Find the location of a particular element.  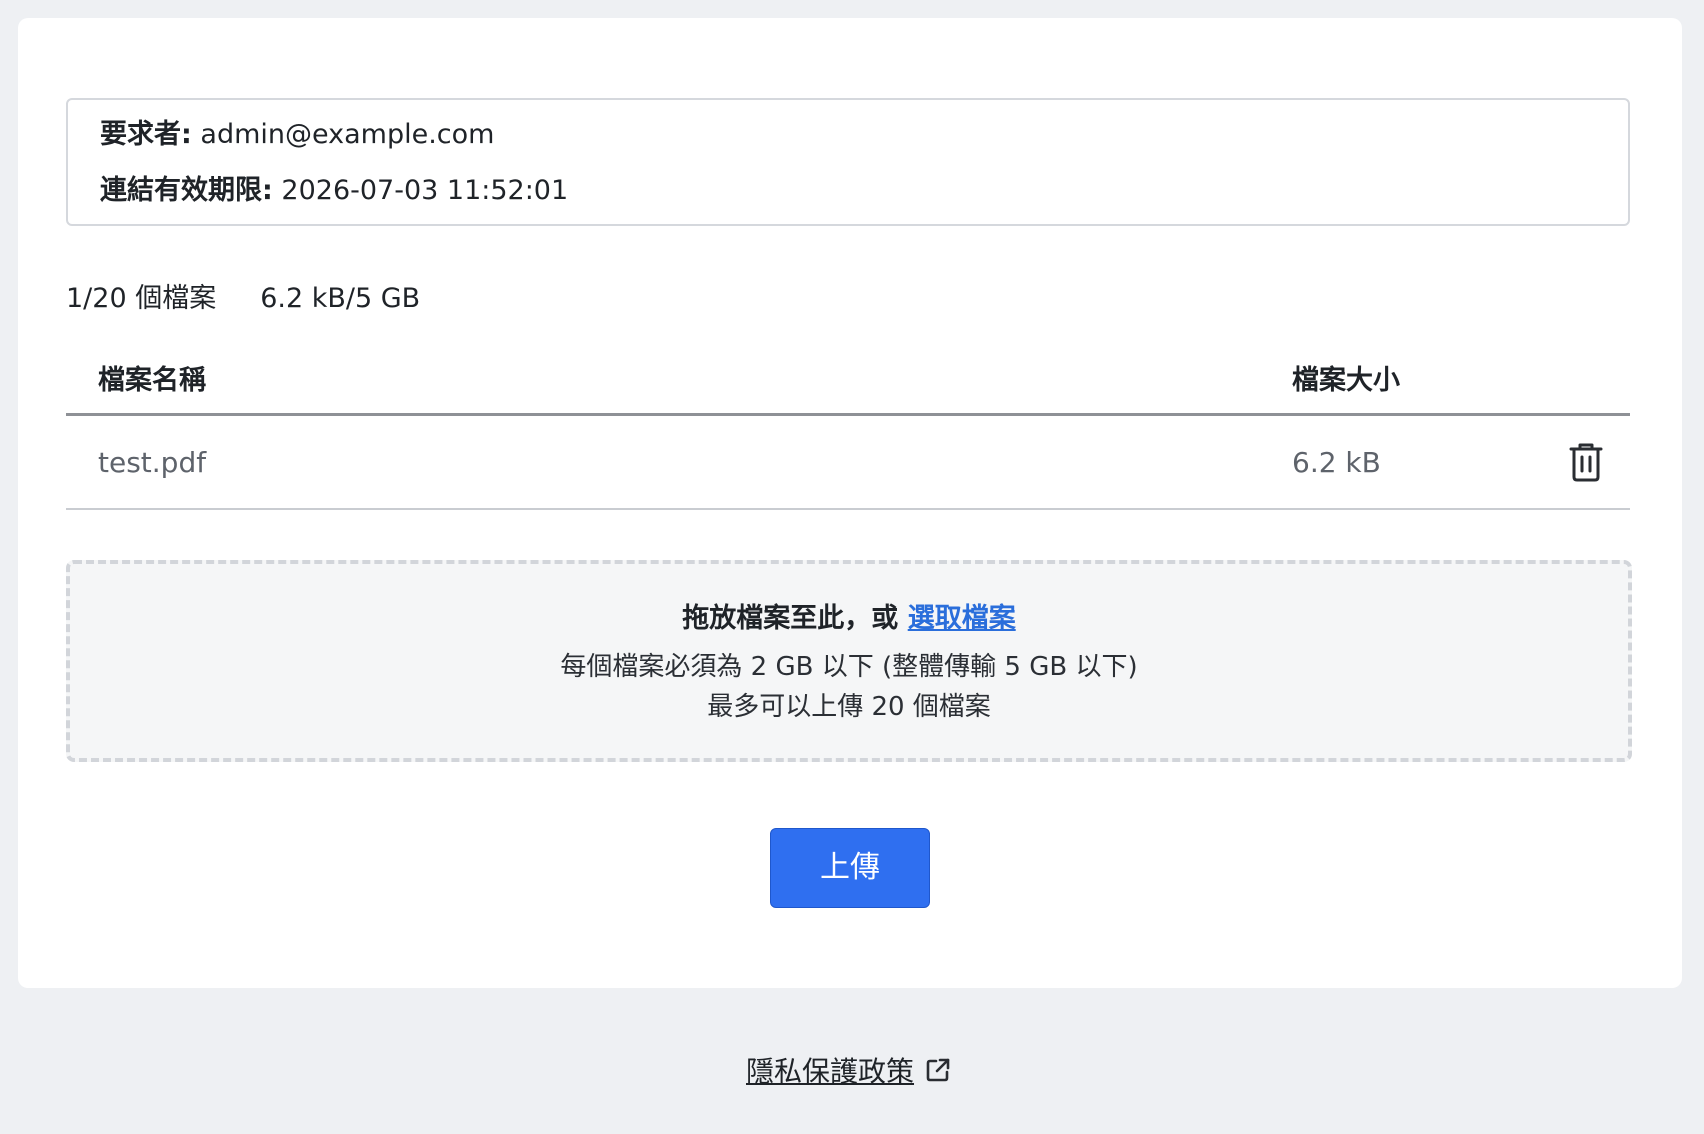

file-table-header: 檔案名稱 檔案大小 is located at coordinates (848, 380).